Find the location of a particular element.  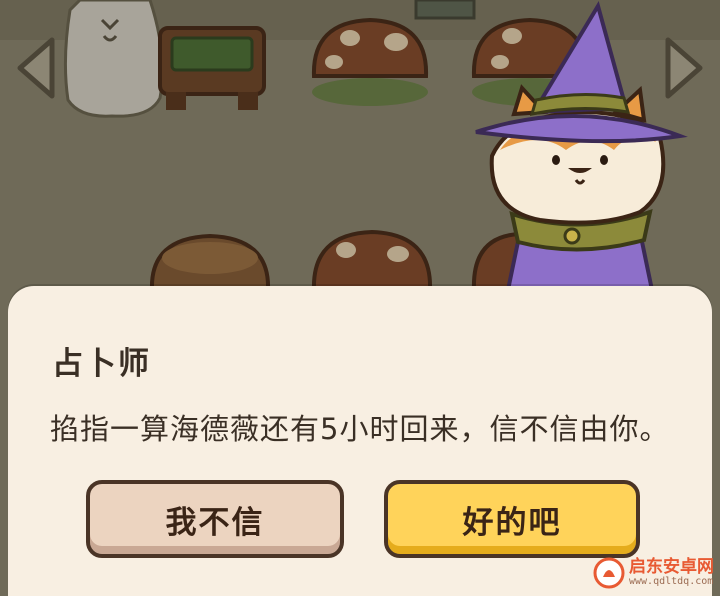

watermark: 启东安卓网 www.qdltdq.com is located at coordinates (653, 573).